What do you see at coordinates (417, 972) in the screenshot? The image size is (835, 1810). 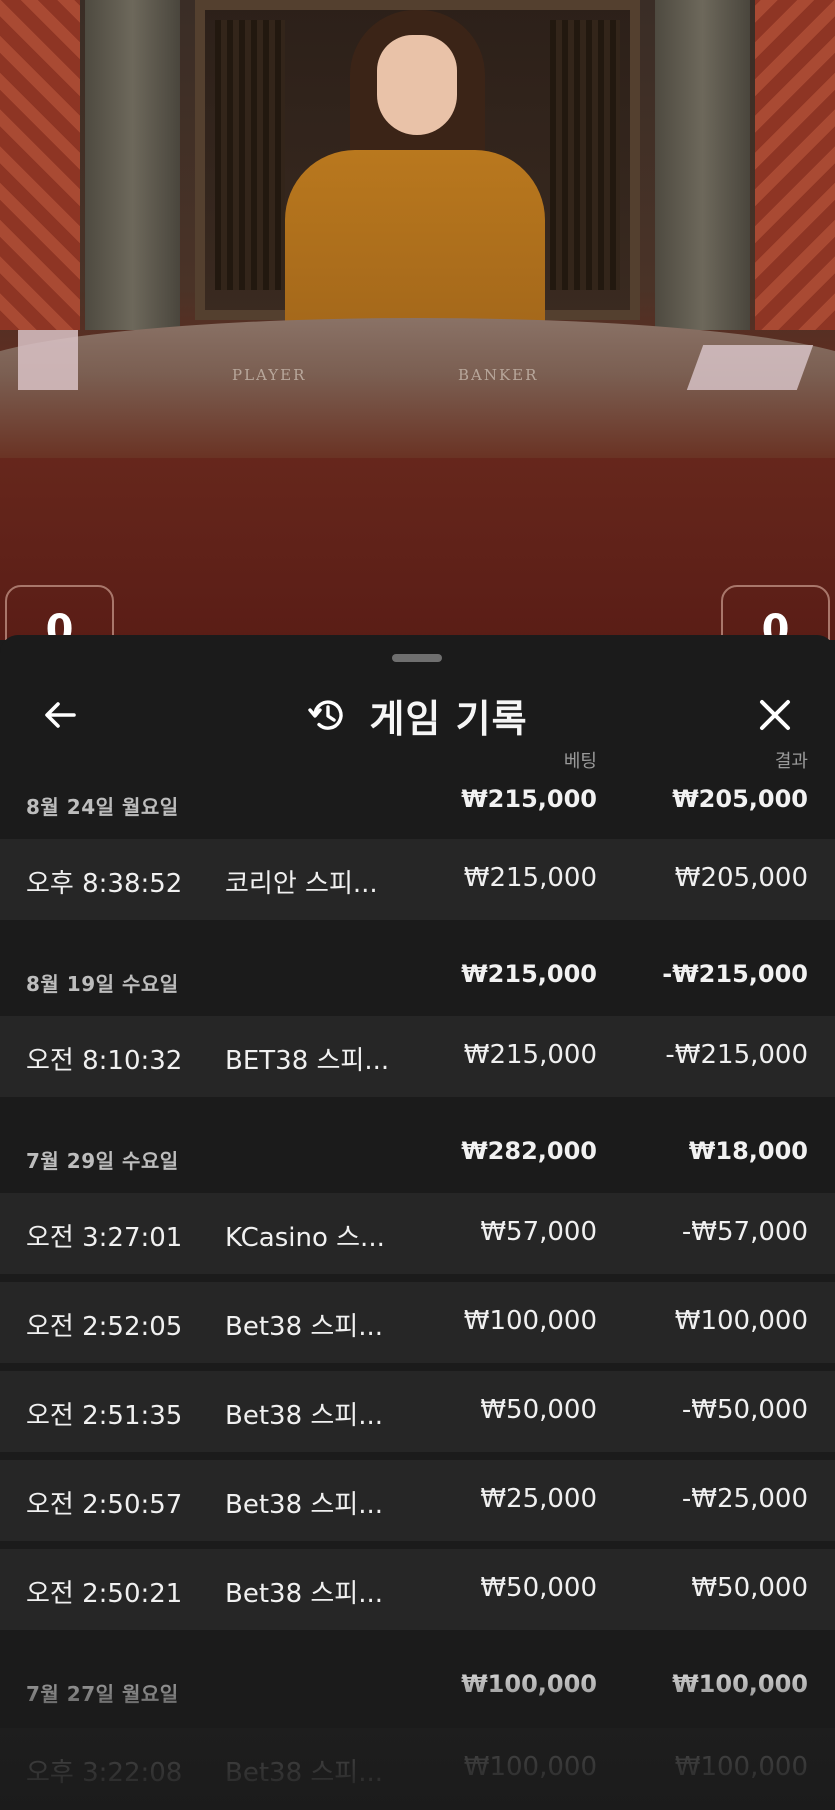 I see `day-summary: 8월 19일 수요일 ₩215,000 -₩215,000` at bounding box center [417, 972].